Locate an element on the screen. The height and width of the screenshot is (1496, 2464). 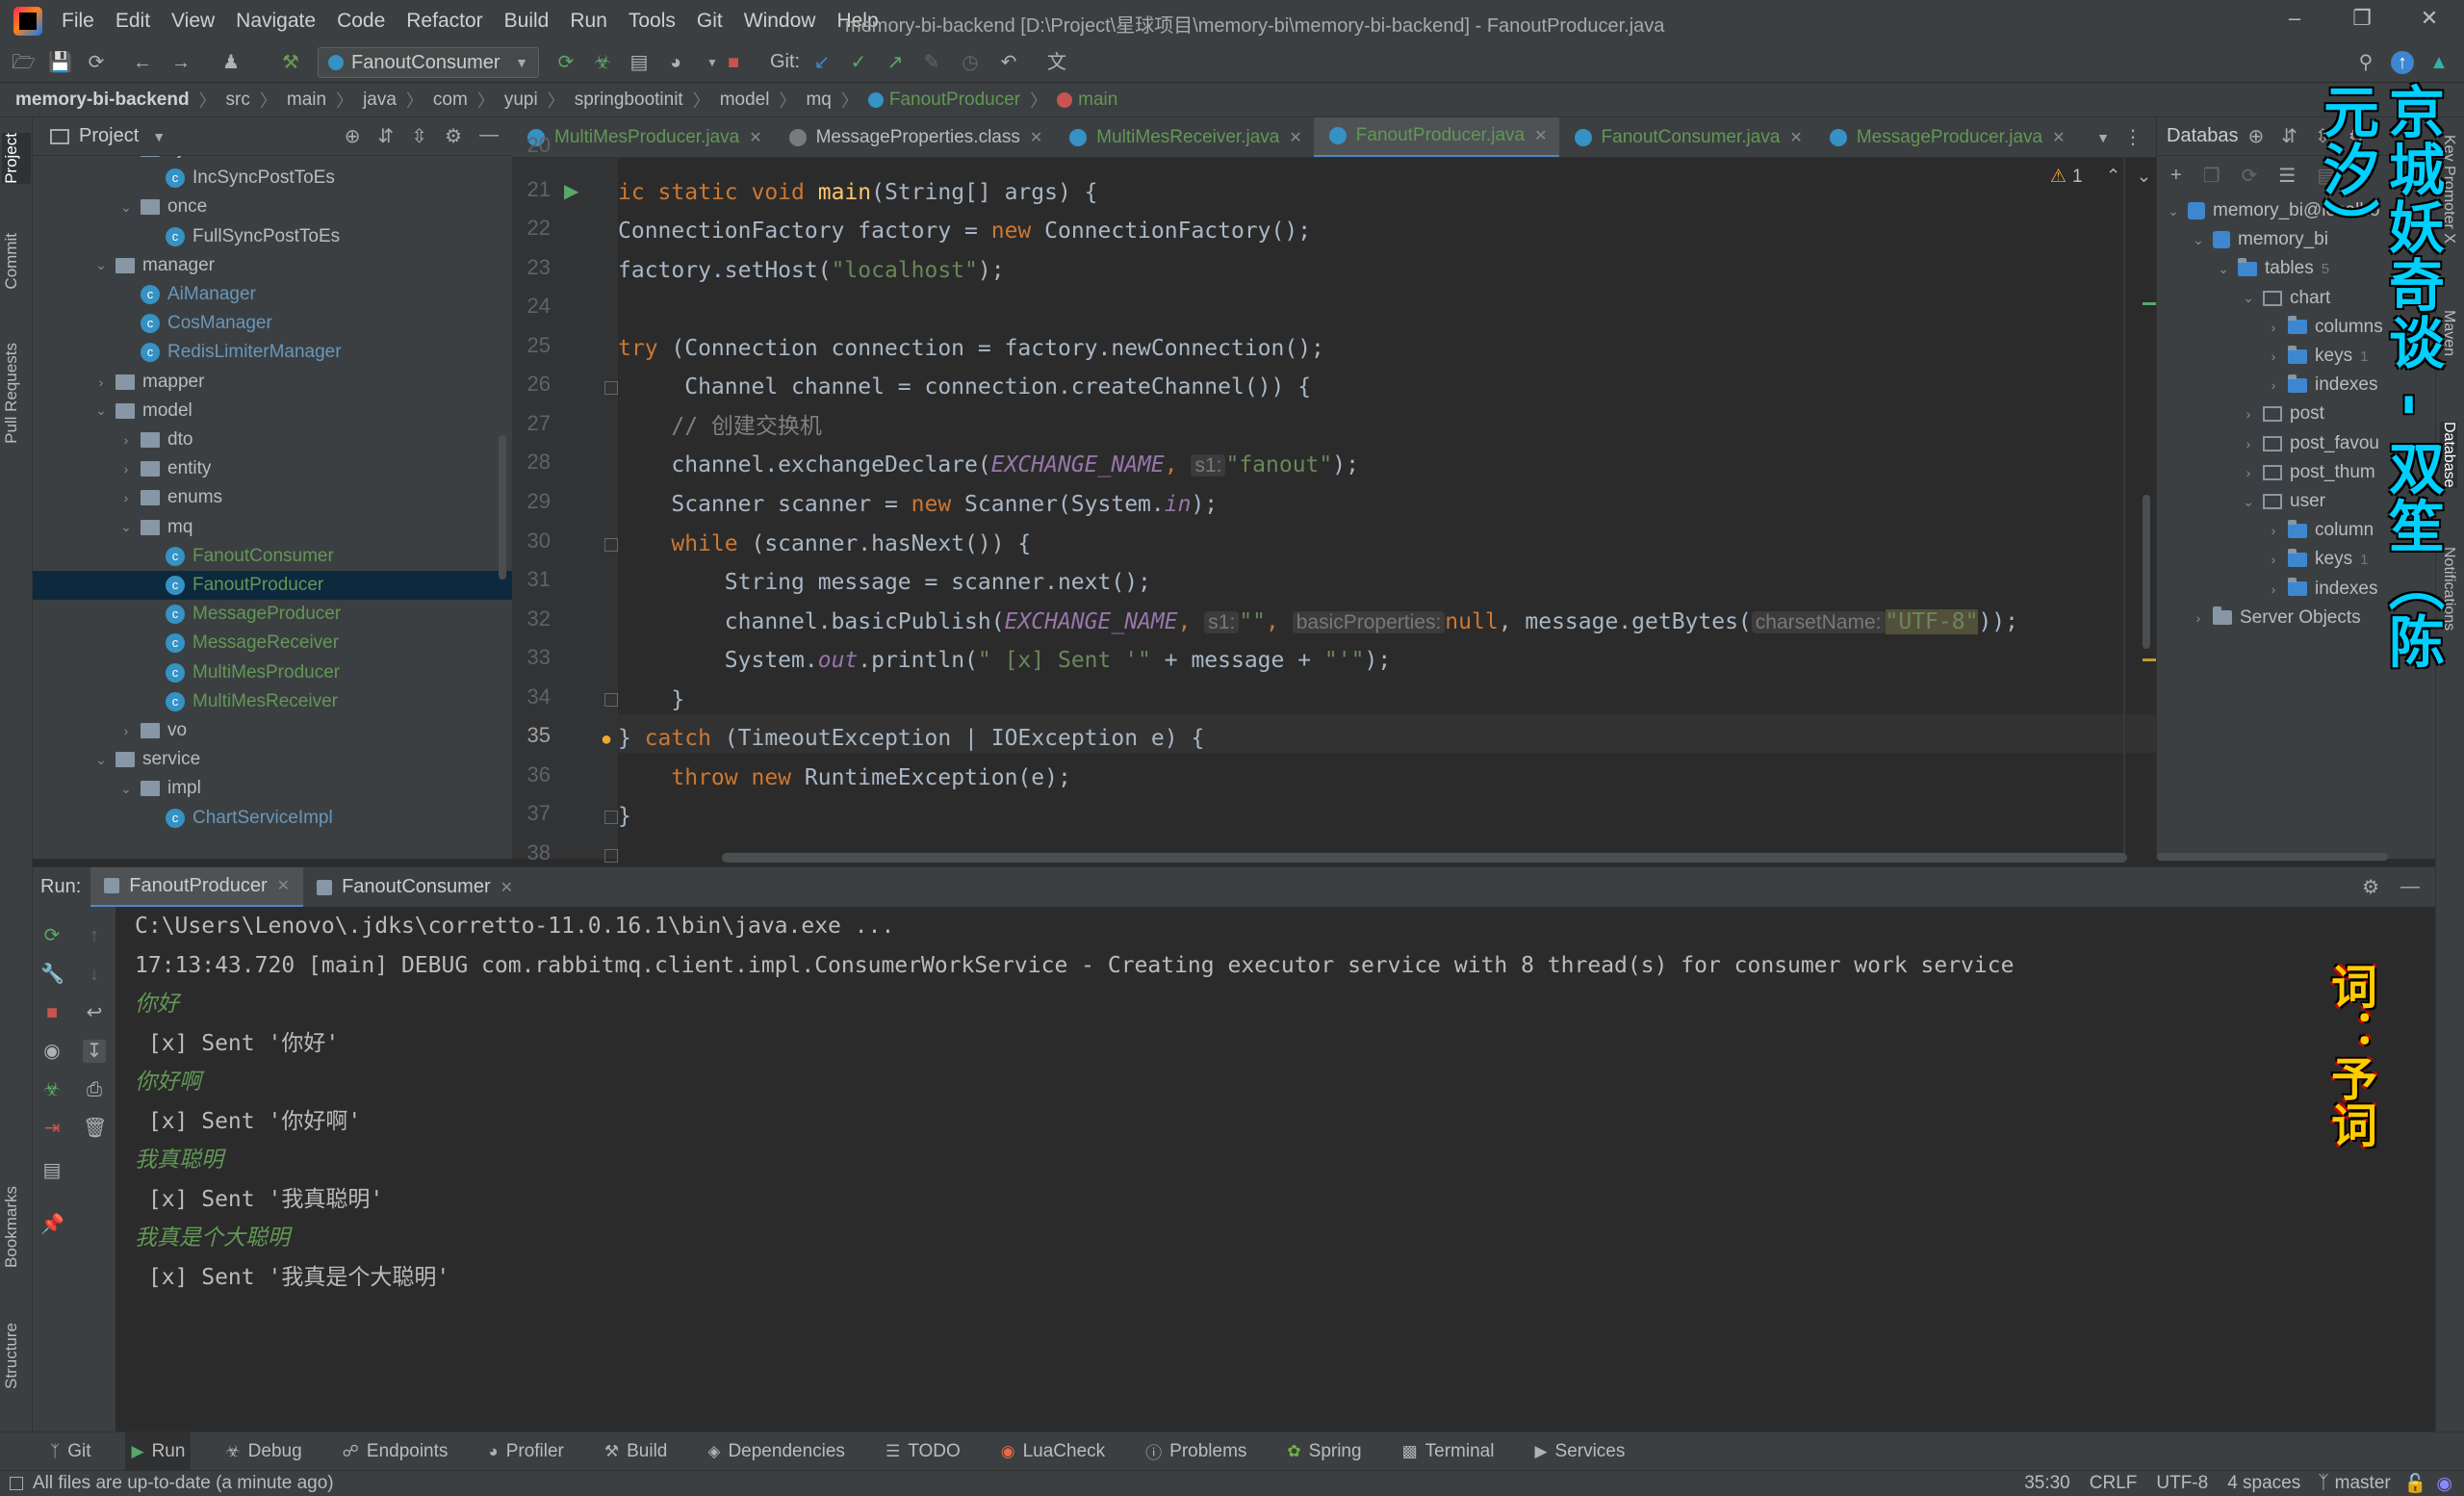
db-tree-item: › indexes is located at coordinates (2321, 589).